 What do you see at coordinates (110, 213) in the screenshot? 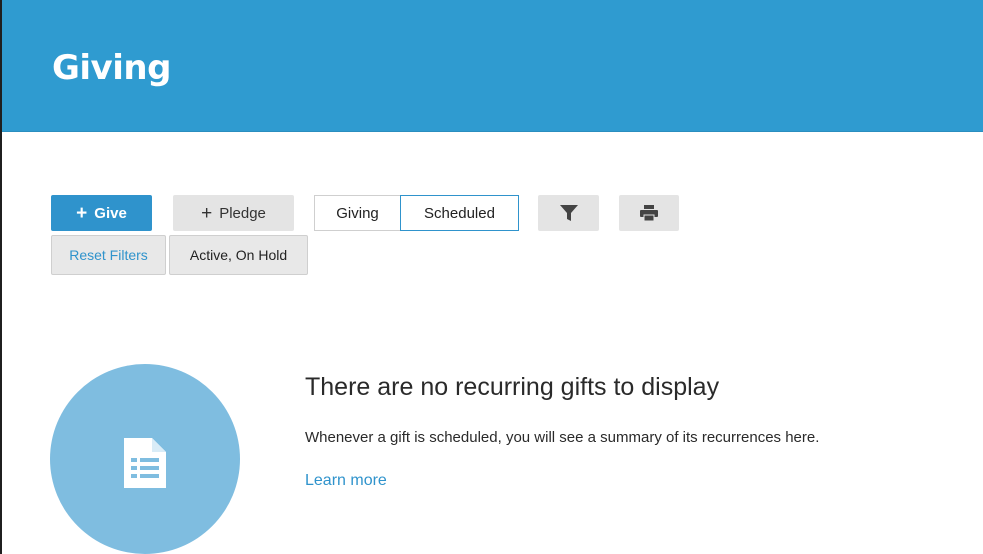
I see `give-button-label: Give` at bounding box center [110, 213].